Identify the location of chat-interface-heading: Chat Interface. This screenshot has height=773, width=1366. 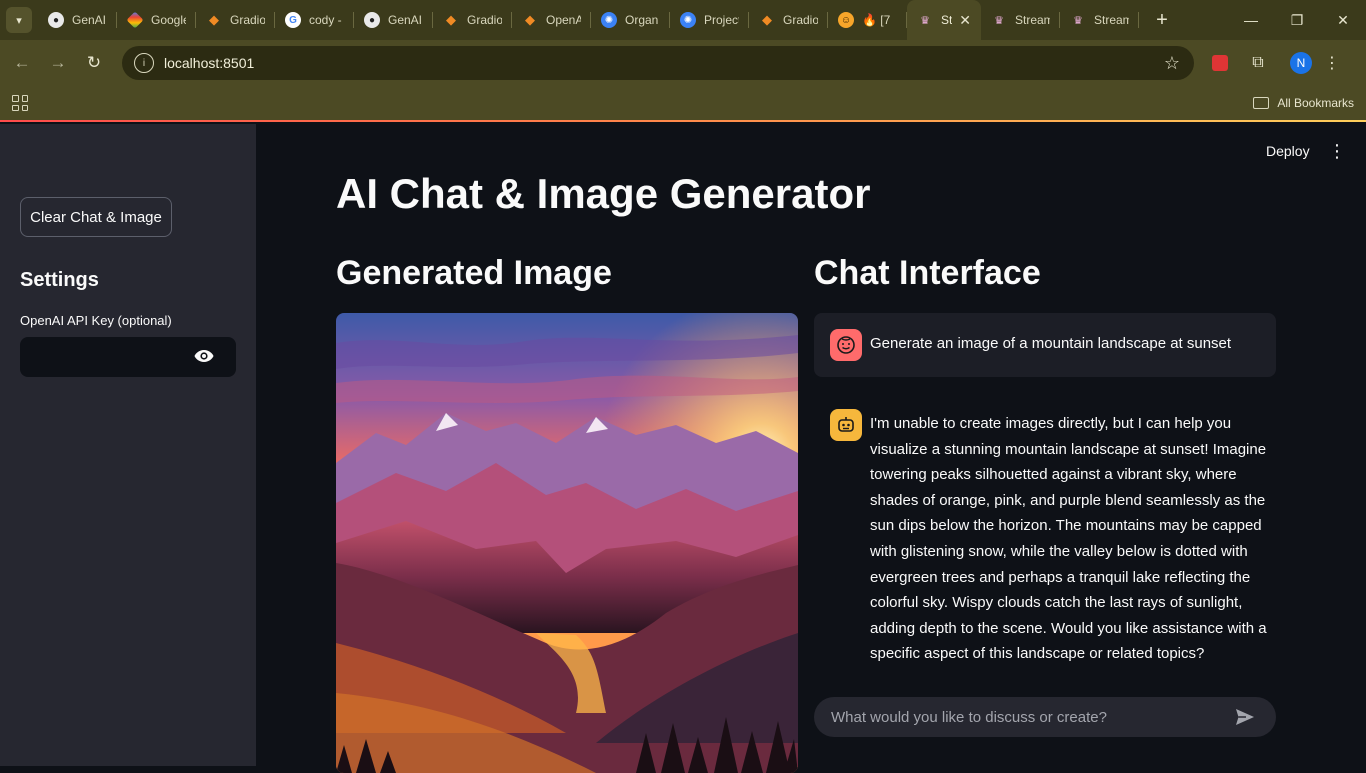
(927, 273).